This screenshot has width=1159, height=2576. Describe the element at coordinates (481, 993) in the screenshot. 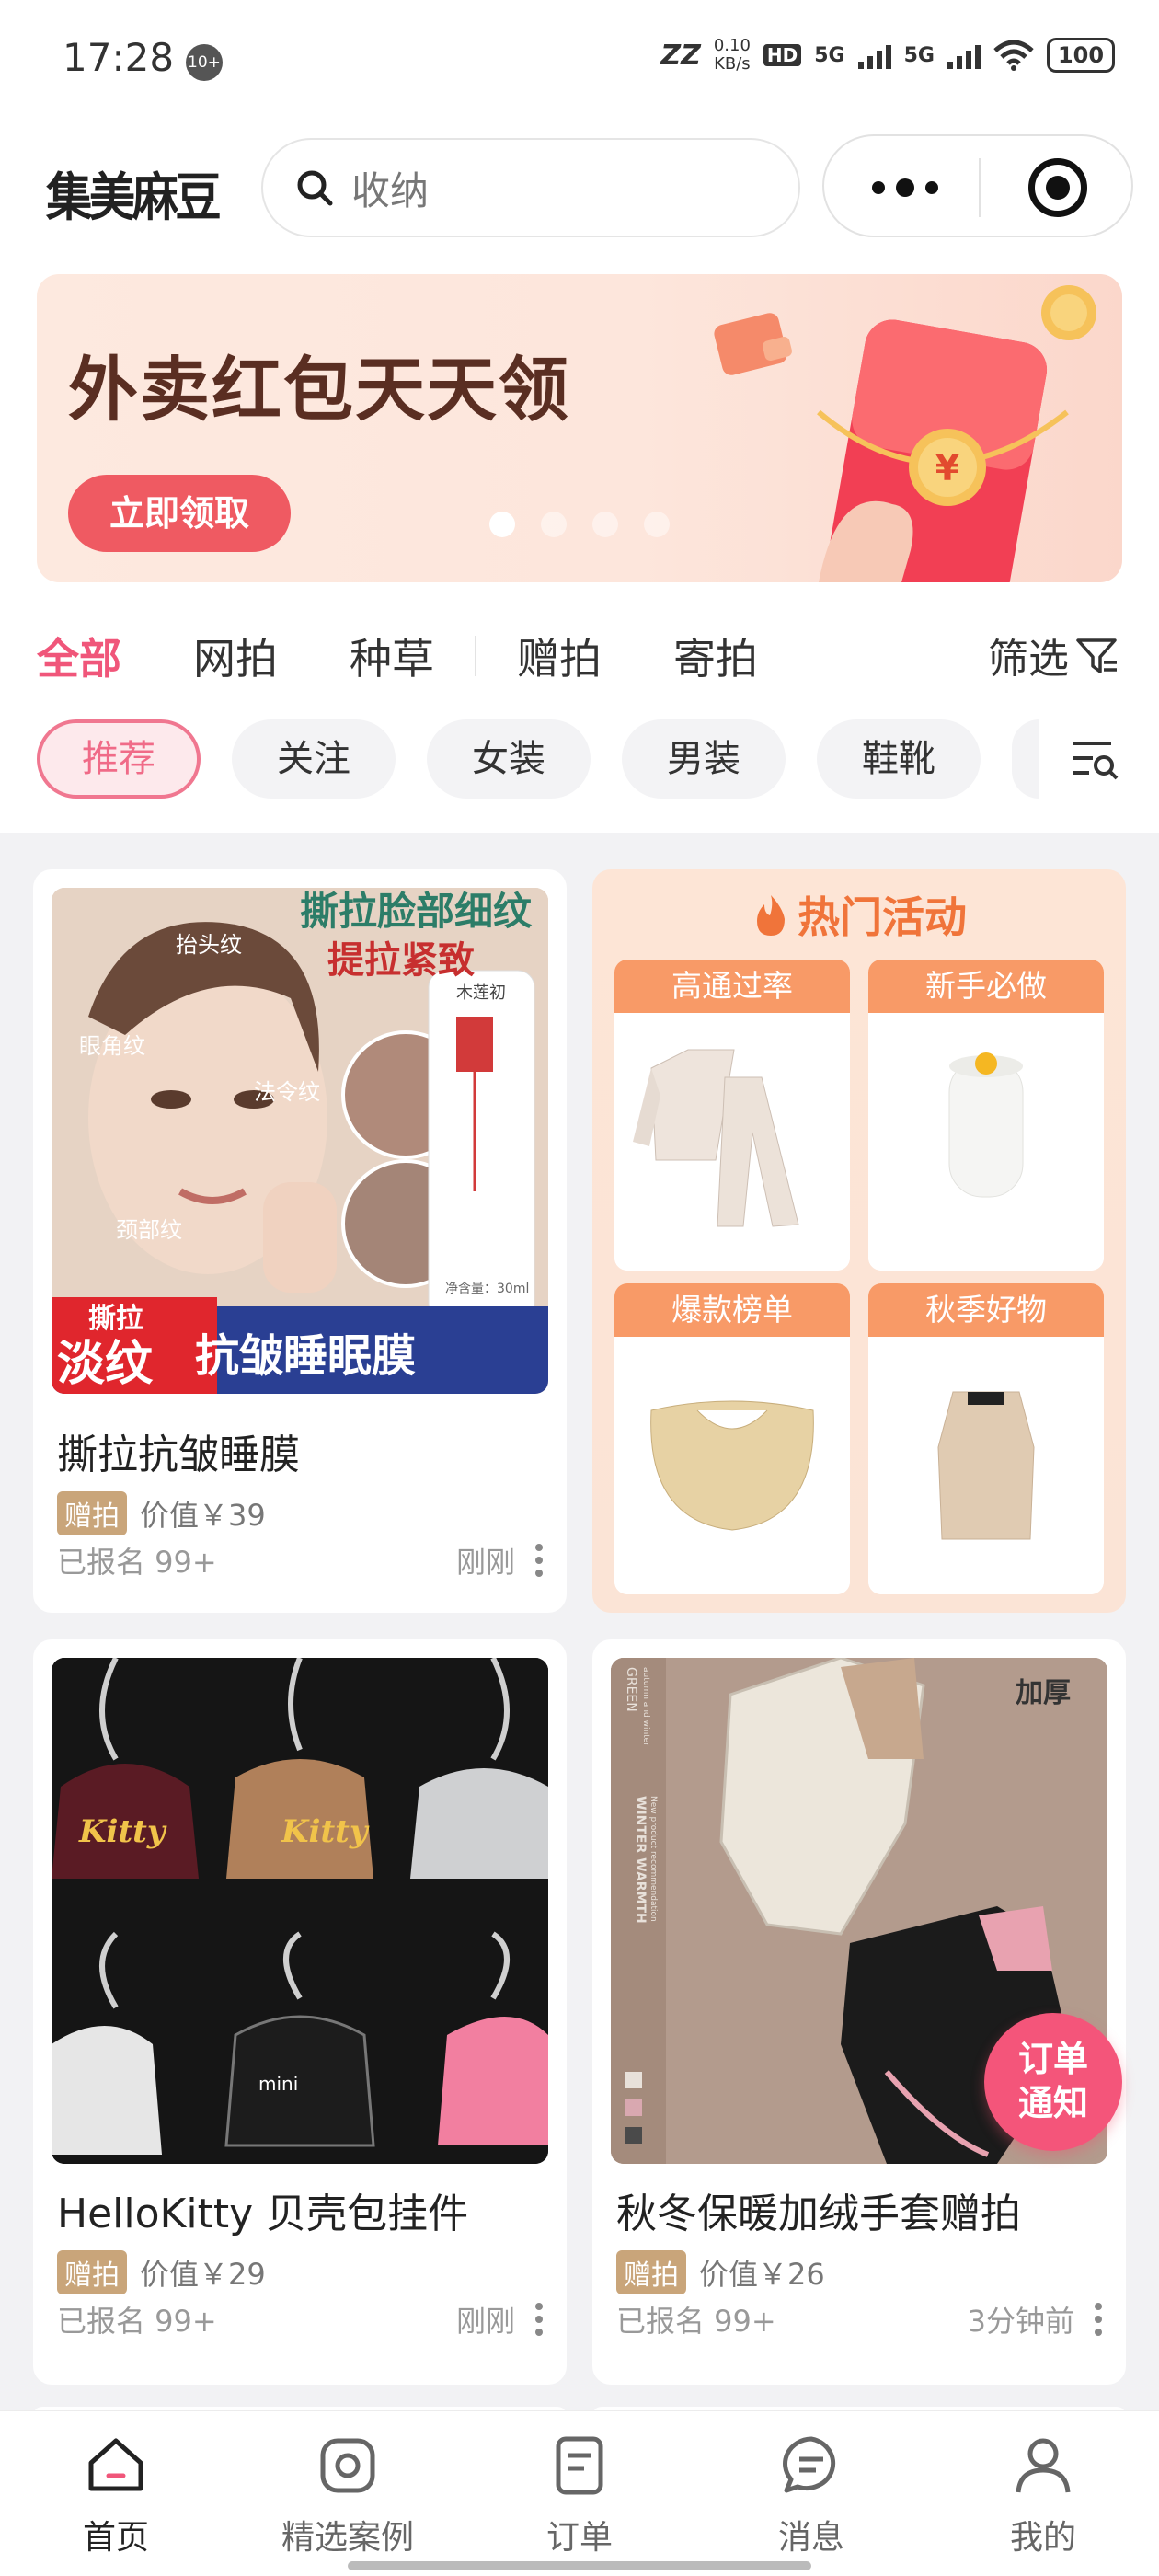

I see `img-brand: 木莲初` at that location.